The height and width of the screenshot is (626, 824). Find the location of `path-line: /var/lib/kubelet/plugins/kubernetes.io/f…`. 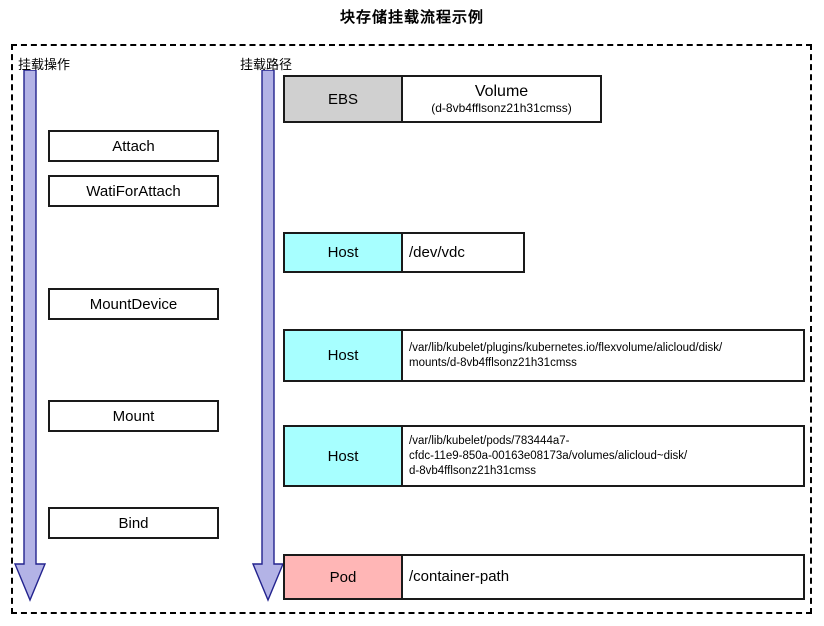

path-line: /var/lib/kubelet/plugins/kubernetes.io/f… is located at coordinates (566, 347).